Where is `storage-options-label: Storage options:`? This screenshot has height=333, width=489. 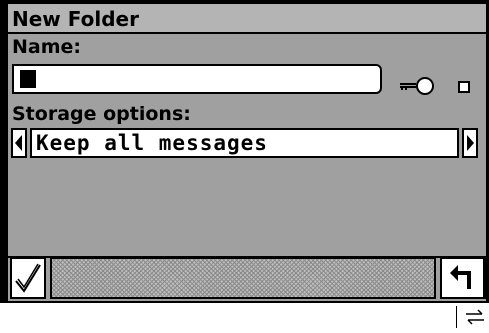
storage-options-label: Storage options: is located at coordinates (101, 114).